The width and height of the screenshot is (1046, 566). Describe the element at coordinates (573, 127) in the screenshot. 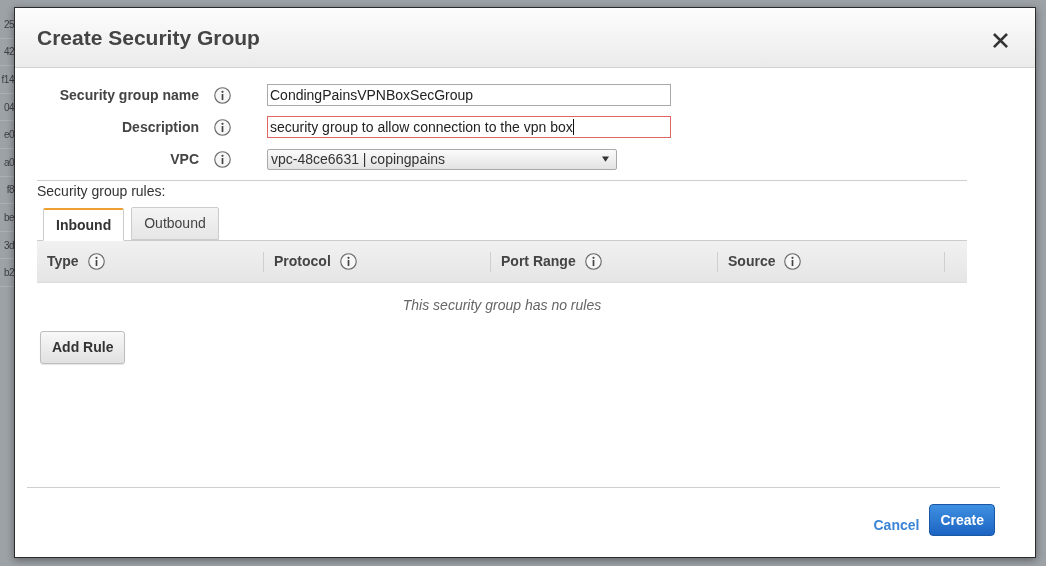

I see `text-cursor` at that location.